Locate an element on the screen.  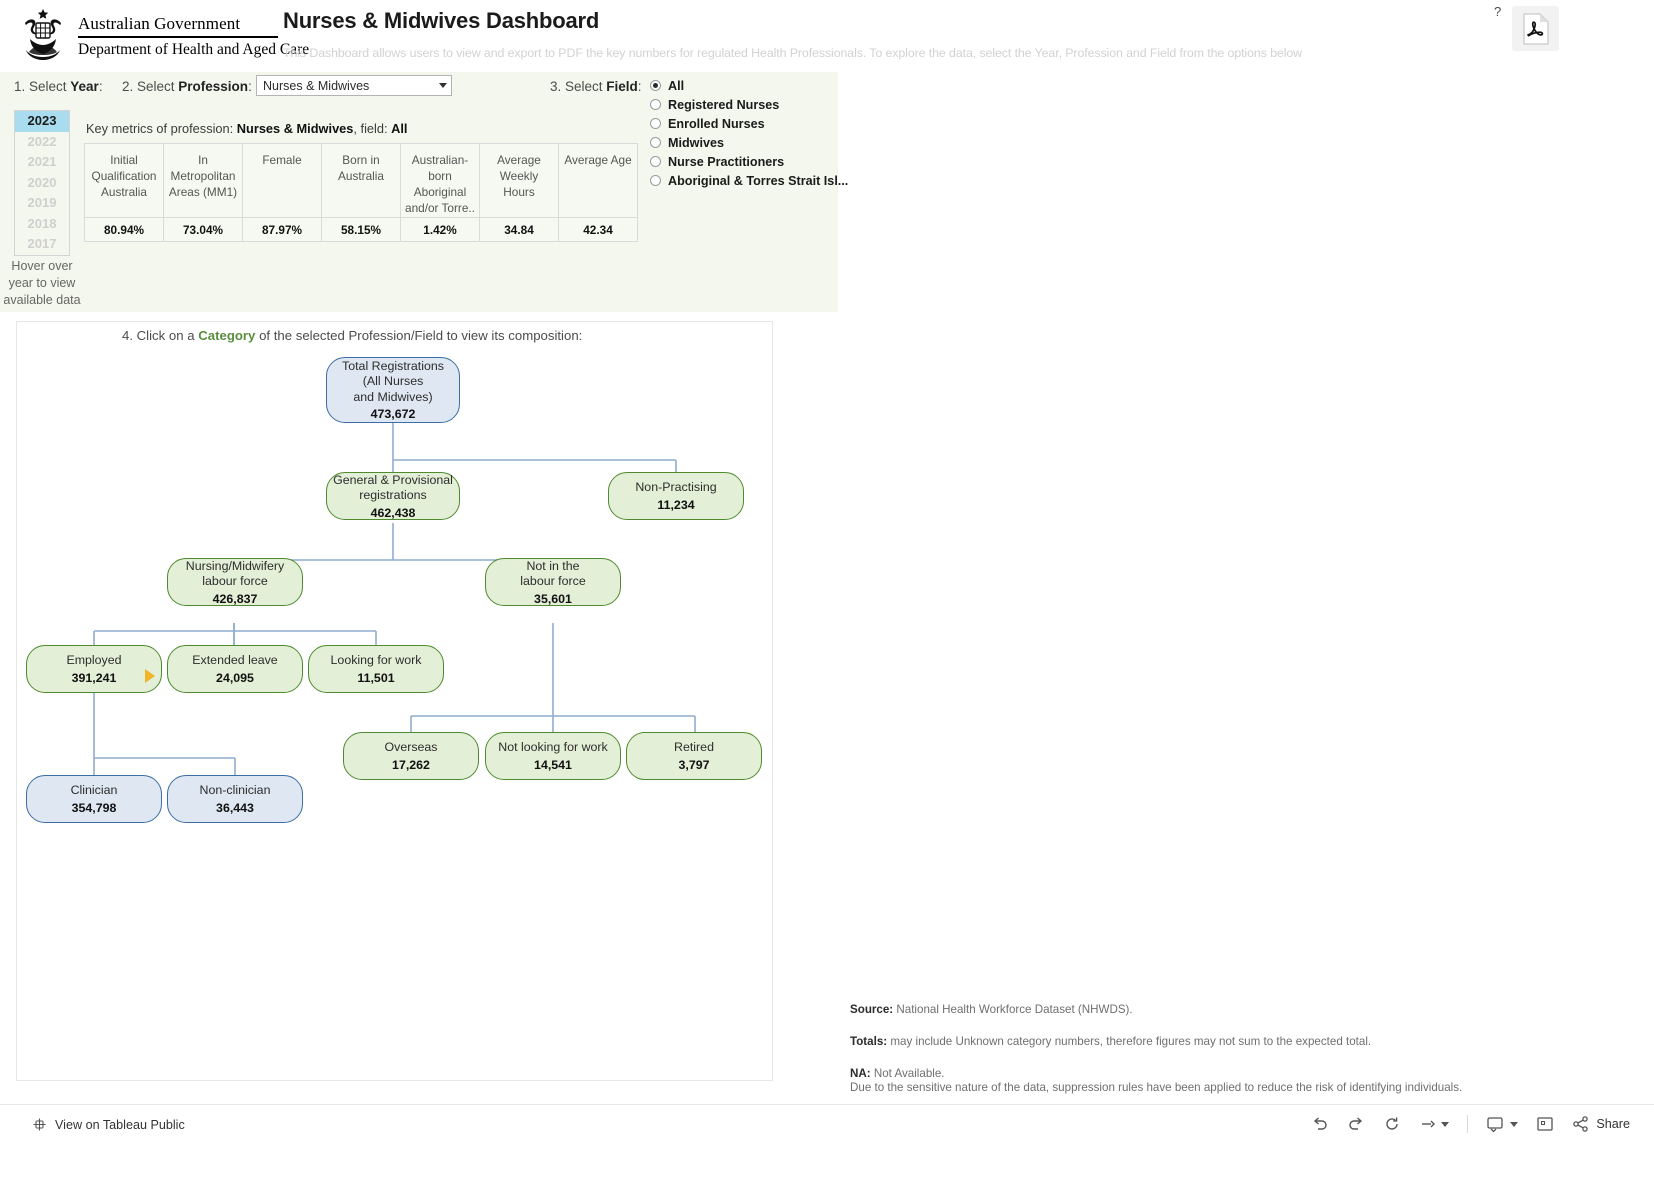
australian-coat-of-arms is located at coordinates (43, 35).